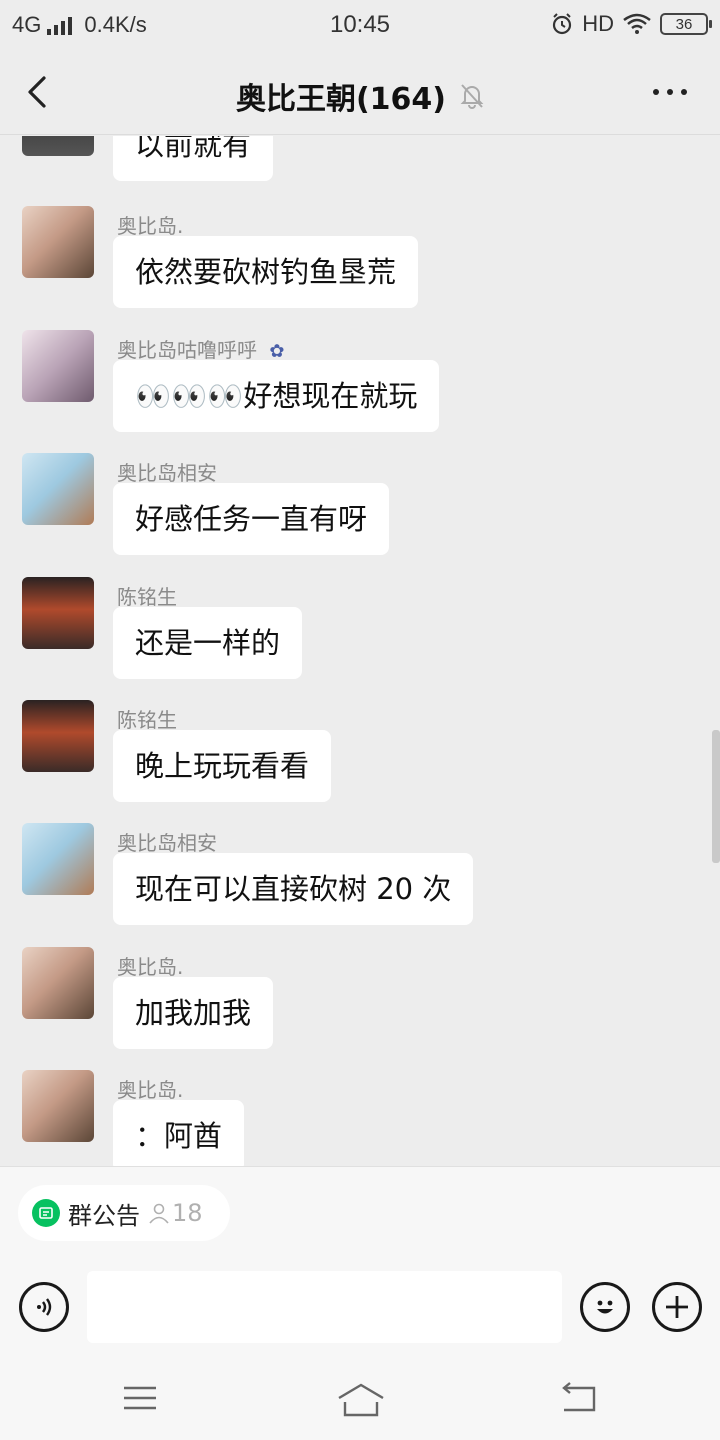 The width and height of the screenshot is (720, 1440). I want to click on message-bubble: 好感任务一直有呀, so click(251, 519).